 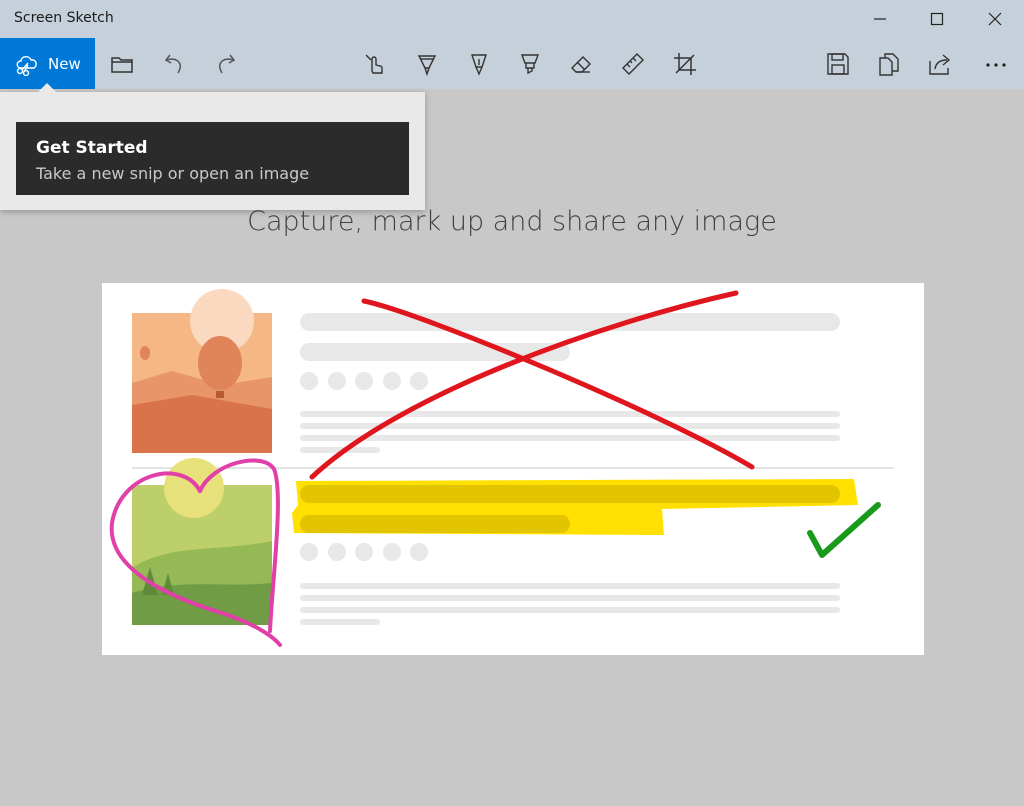 I want to click on more-icon, so click(x=996, y=64).